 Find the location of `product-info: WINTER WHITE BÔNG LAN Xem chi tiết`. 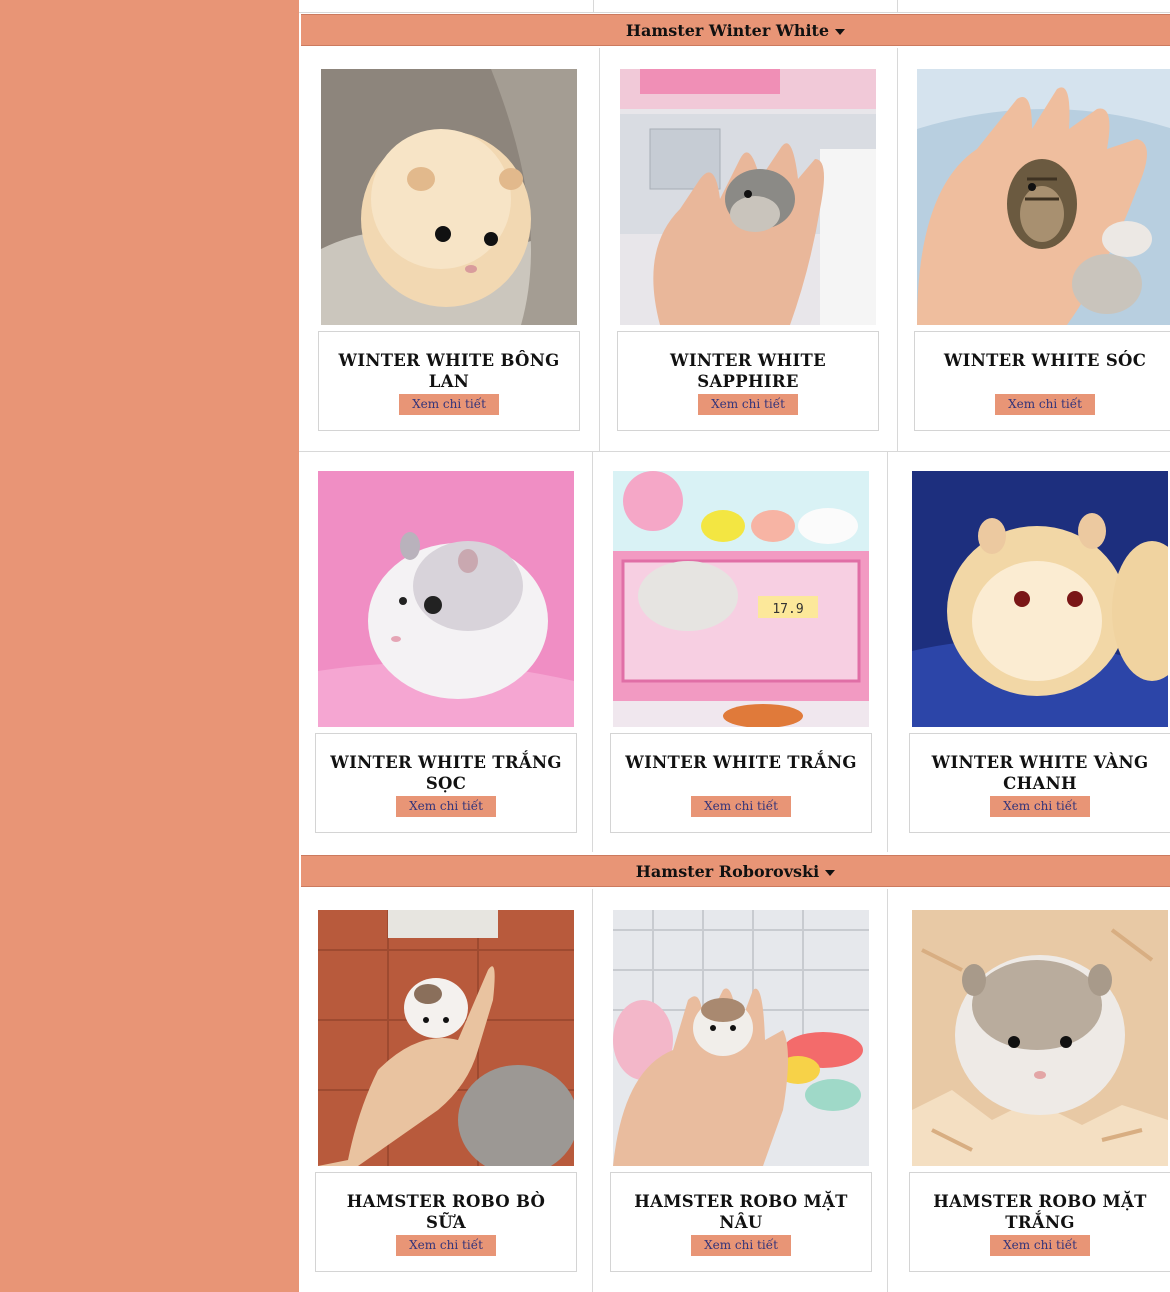

product-info: WINTER WHITE BÔNG LAN Xem chi tiết is located at coordinates (449, 381).